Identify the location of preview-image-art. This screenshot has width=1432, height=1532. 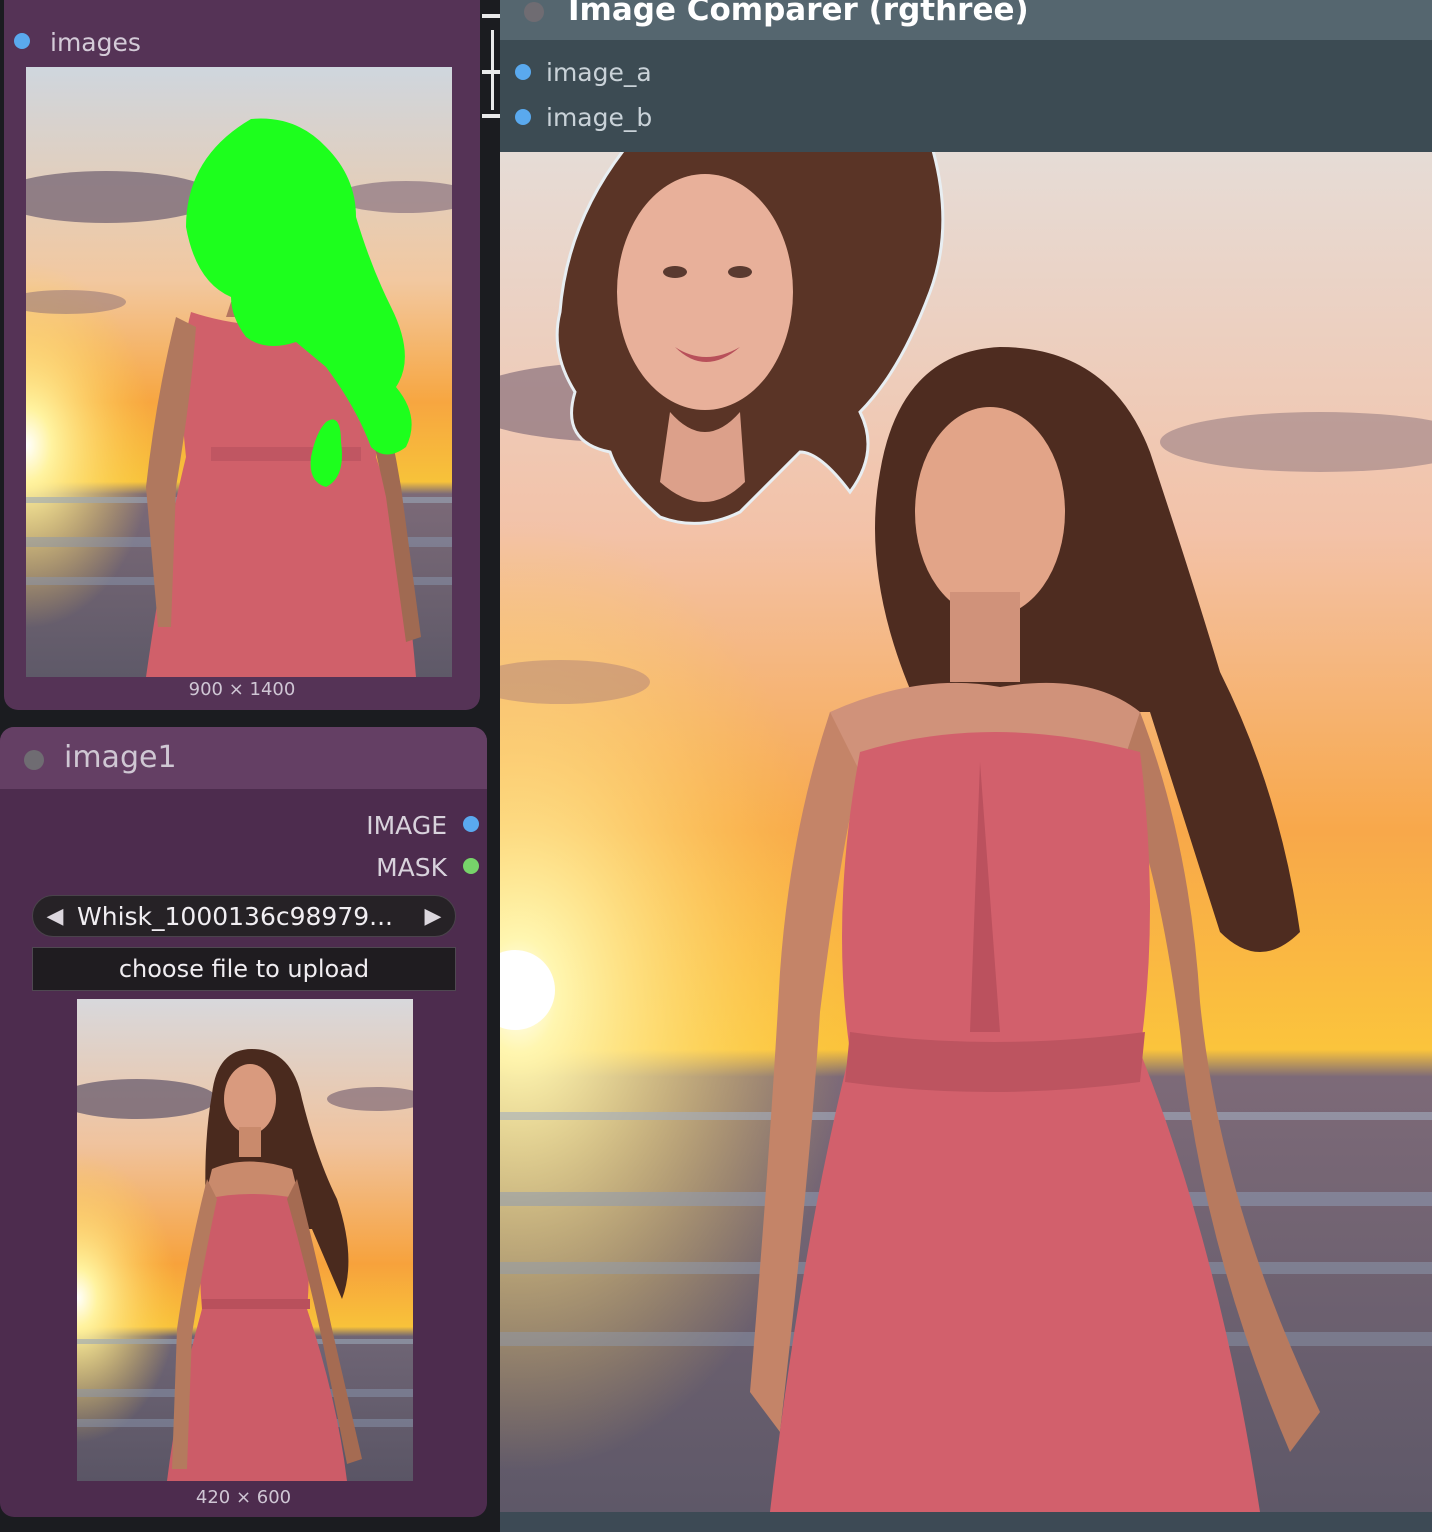
(239, 372).